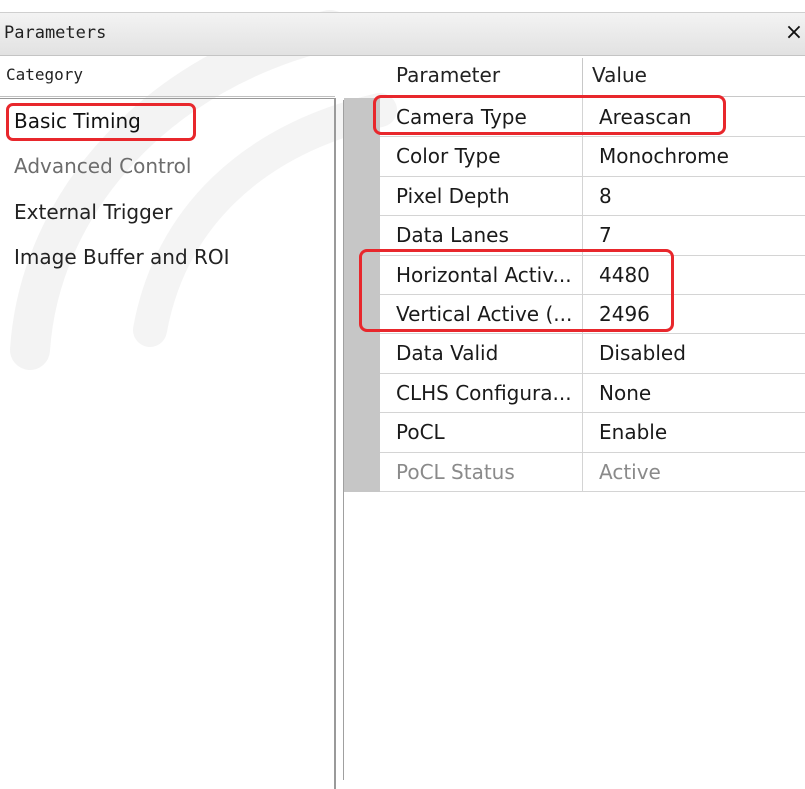 The height and width of the screenshot is (789, 805). I want to click on table-row: PoCL Status Active, so click(592, 472).